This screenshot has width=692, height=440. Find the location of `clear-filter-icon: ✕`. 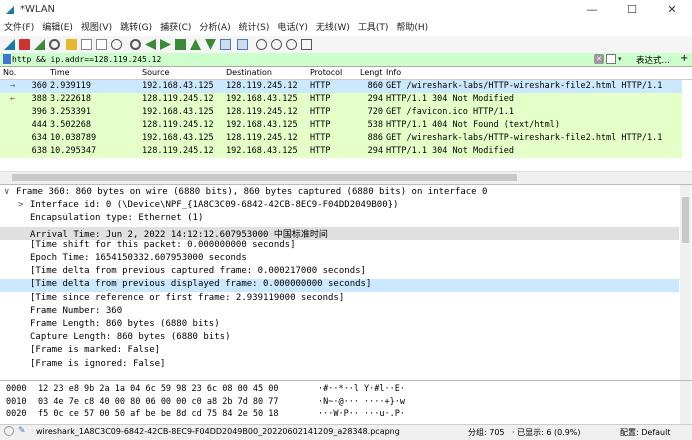

clear-filter-icon: ✕ is located at coordinates (599, 59).